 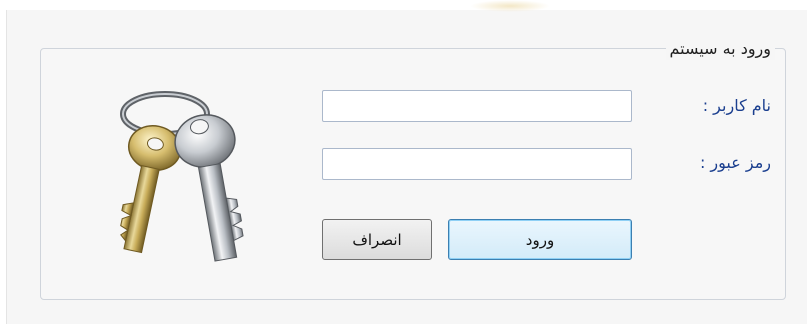 What do you see at coordinates (185, 178) in the screenshot?
I see `keys-icon` at bounding box center [185, 178].